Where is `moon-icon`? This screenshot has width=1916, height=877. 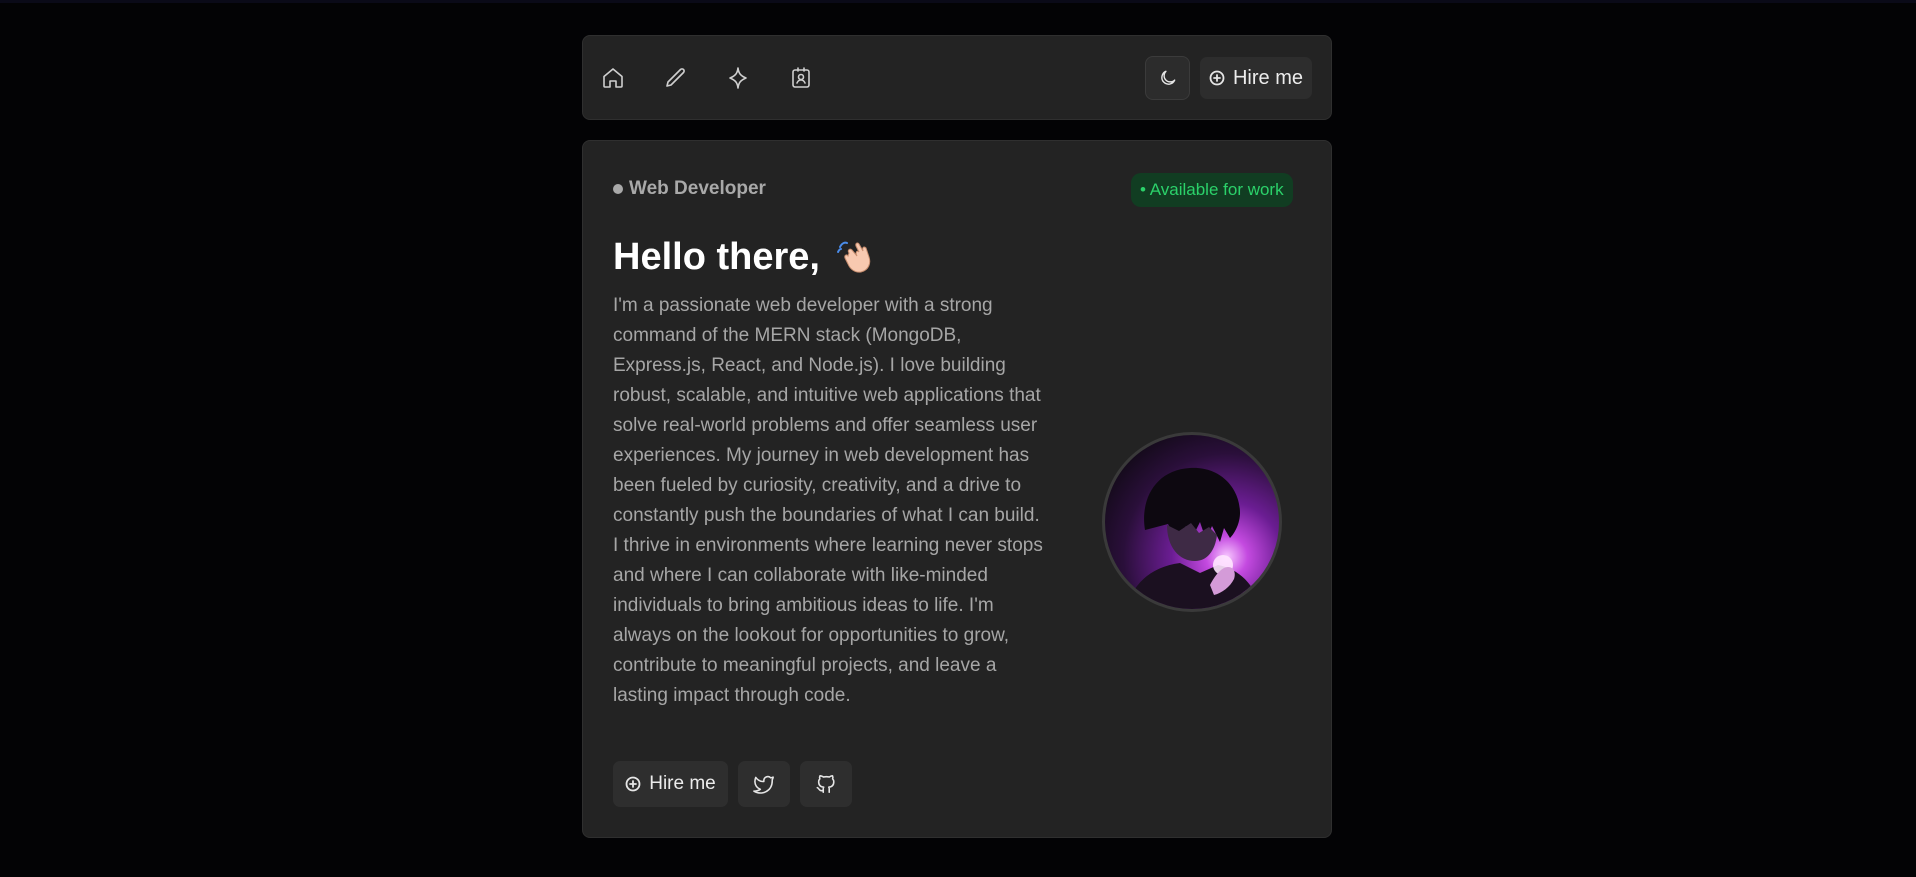 moon-icon is located at coordinates (1167, 77).